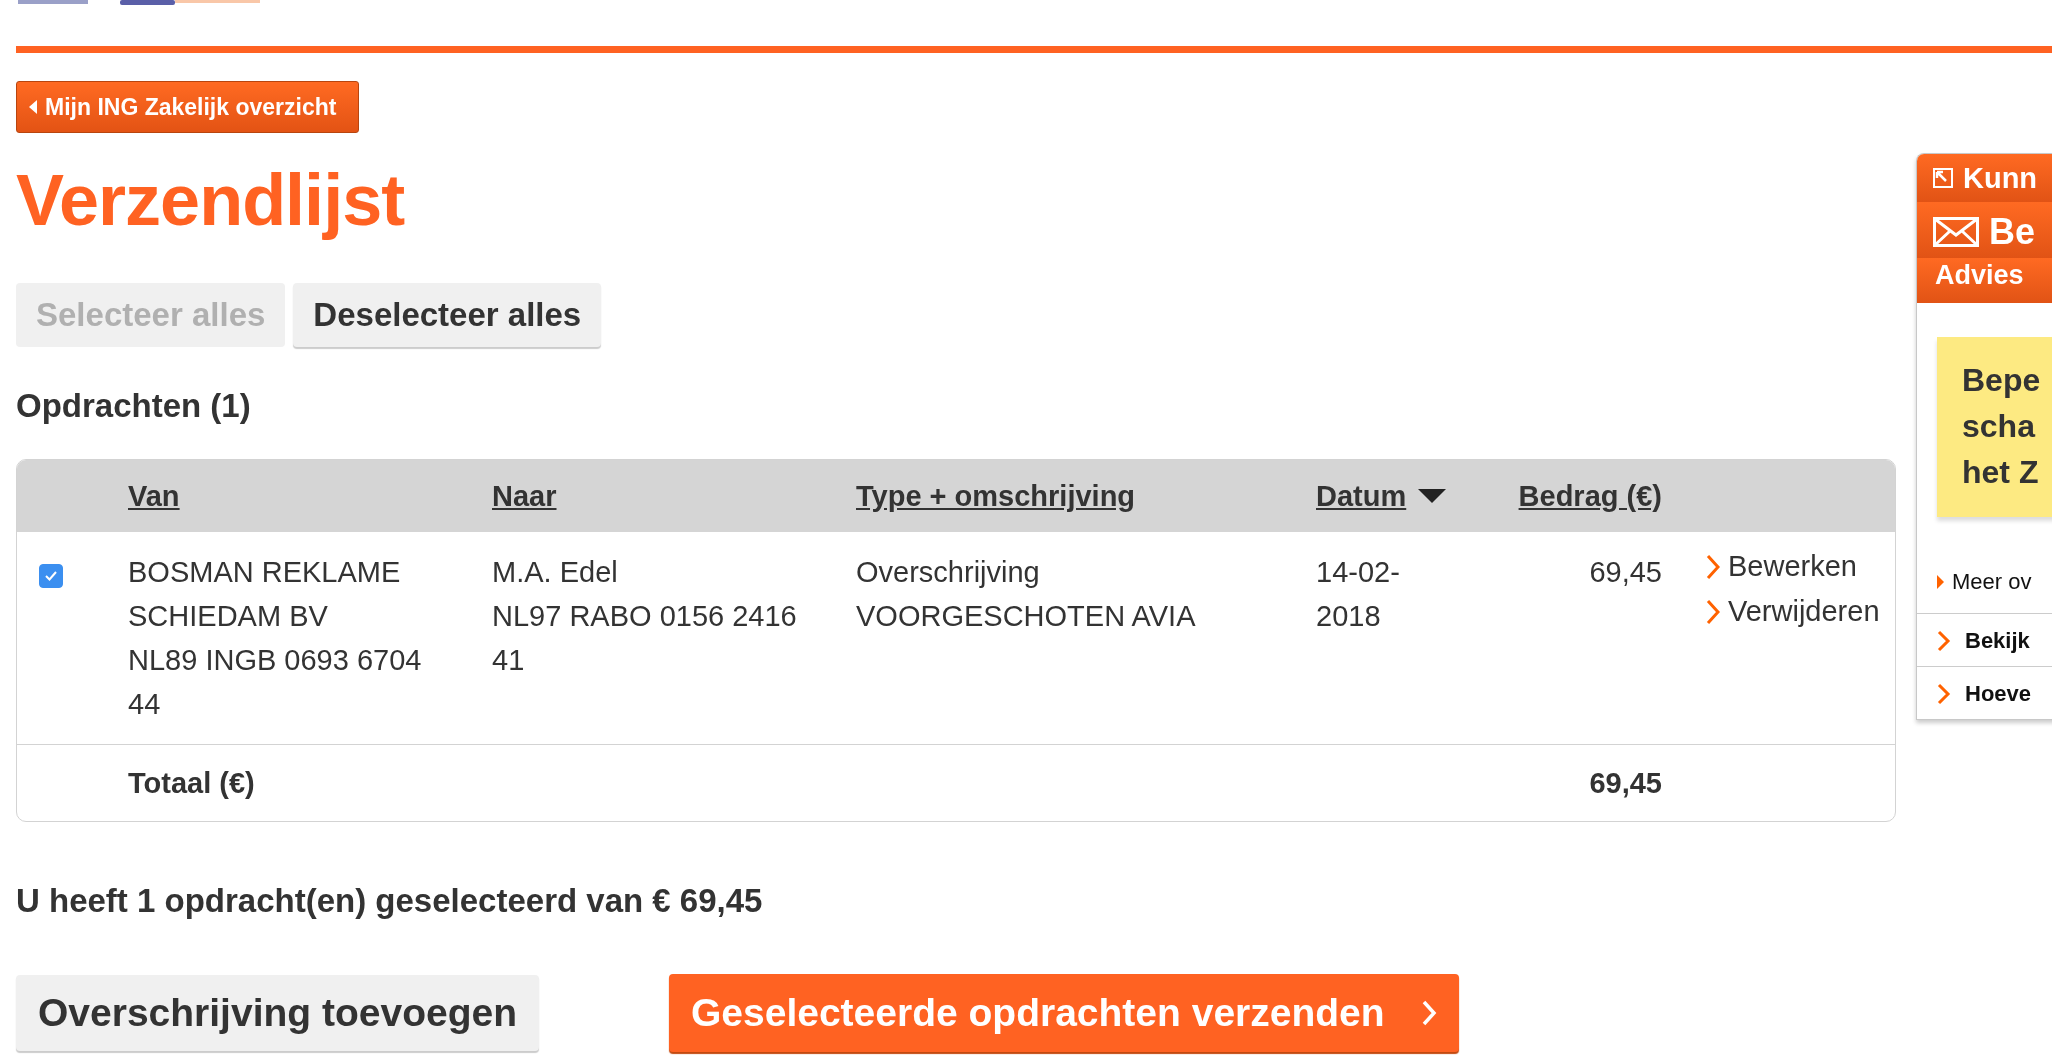 The width and height of the screenshot is (2052, 1056). I want to click on deselect-all-button: Deselecteer alles, so click(447, 315).